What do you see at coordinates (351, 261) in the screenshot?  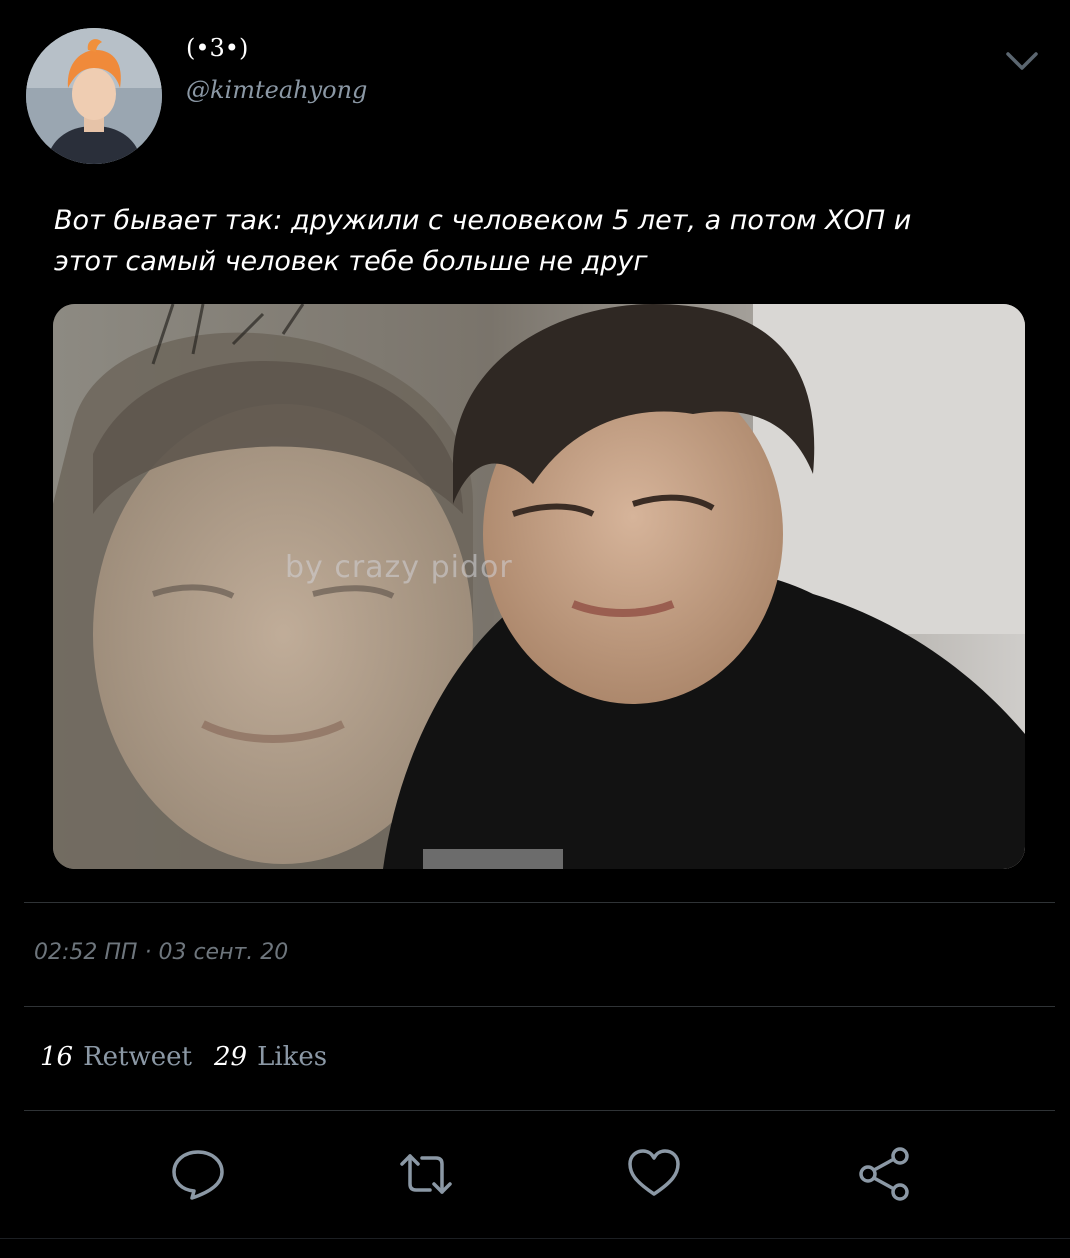 I see `tweet-text-line: этот самый человек тебе больше не друг` at bounding box center [351, 261].